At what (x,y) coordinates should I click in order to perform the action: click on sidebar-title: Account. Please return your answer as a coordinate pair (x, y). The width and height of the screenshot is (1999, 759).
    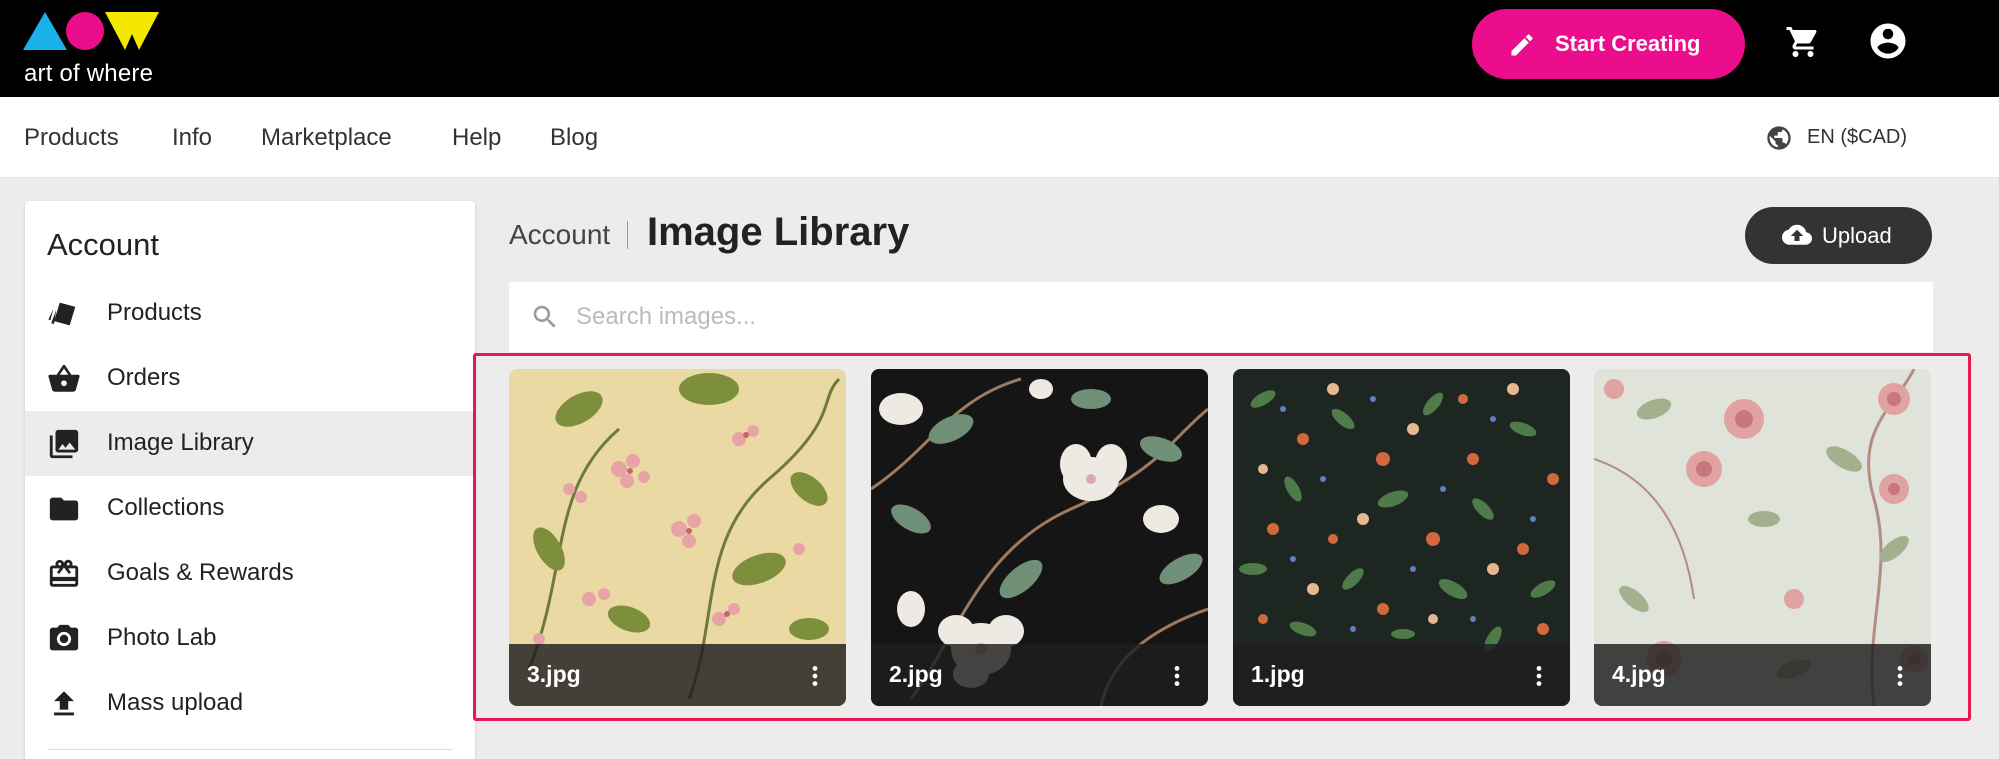
    Looking at the image, I should click on (103, 244).